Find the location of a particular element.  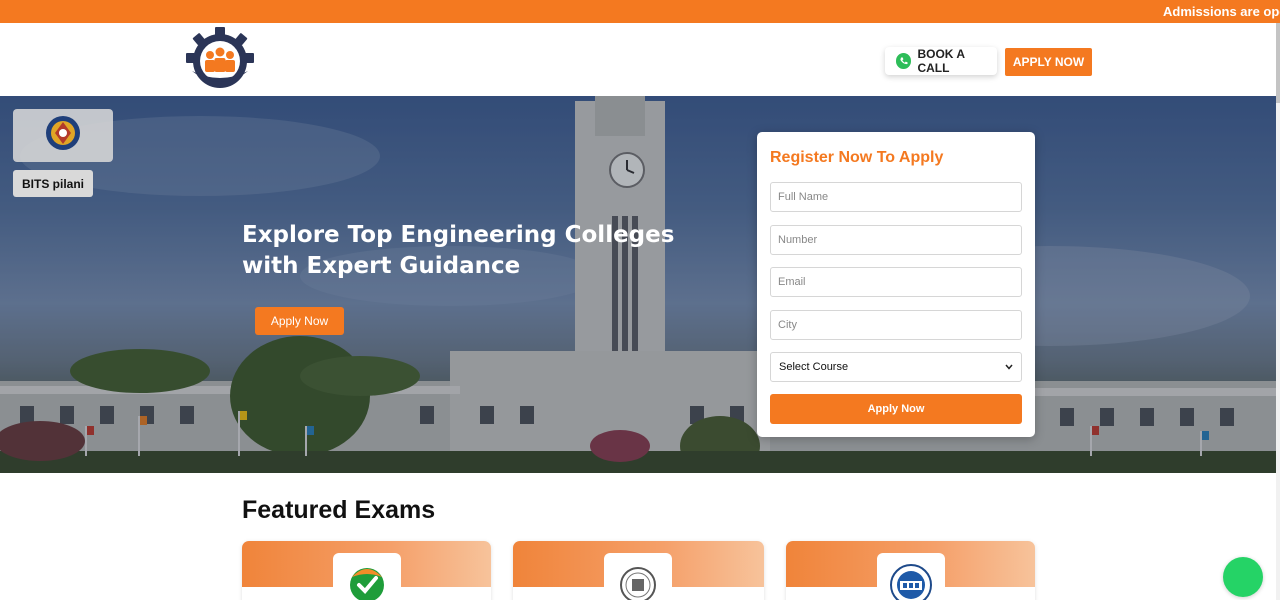

chevron-down-icon is located at coordinates (1009, 367).